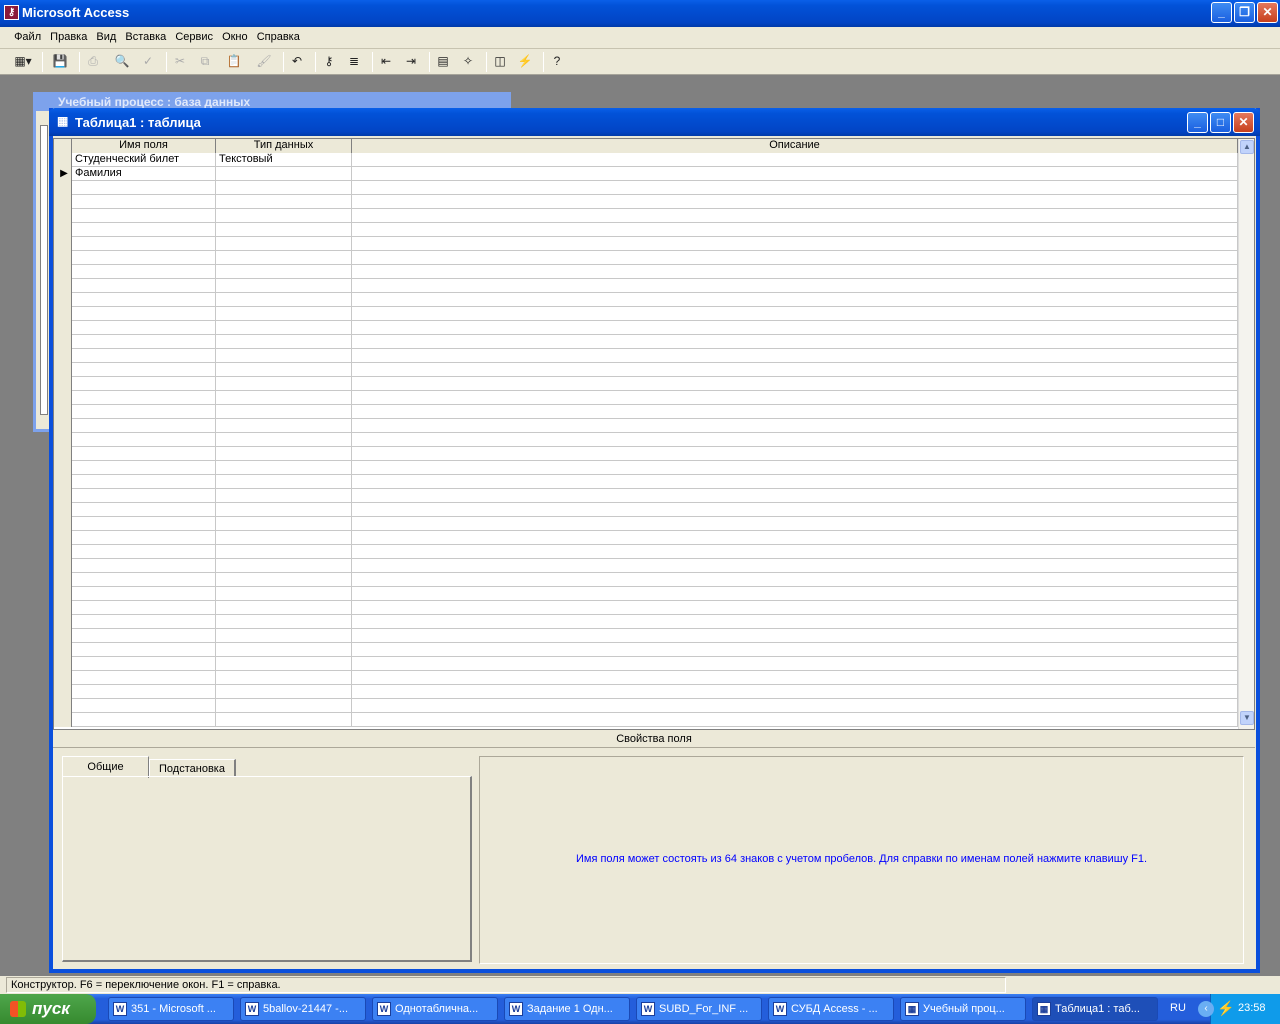 The width and height of the screenshot is (1280, 1024). I want to click on scroll-up-button: ▲, so click(1247, 147).